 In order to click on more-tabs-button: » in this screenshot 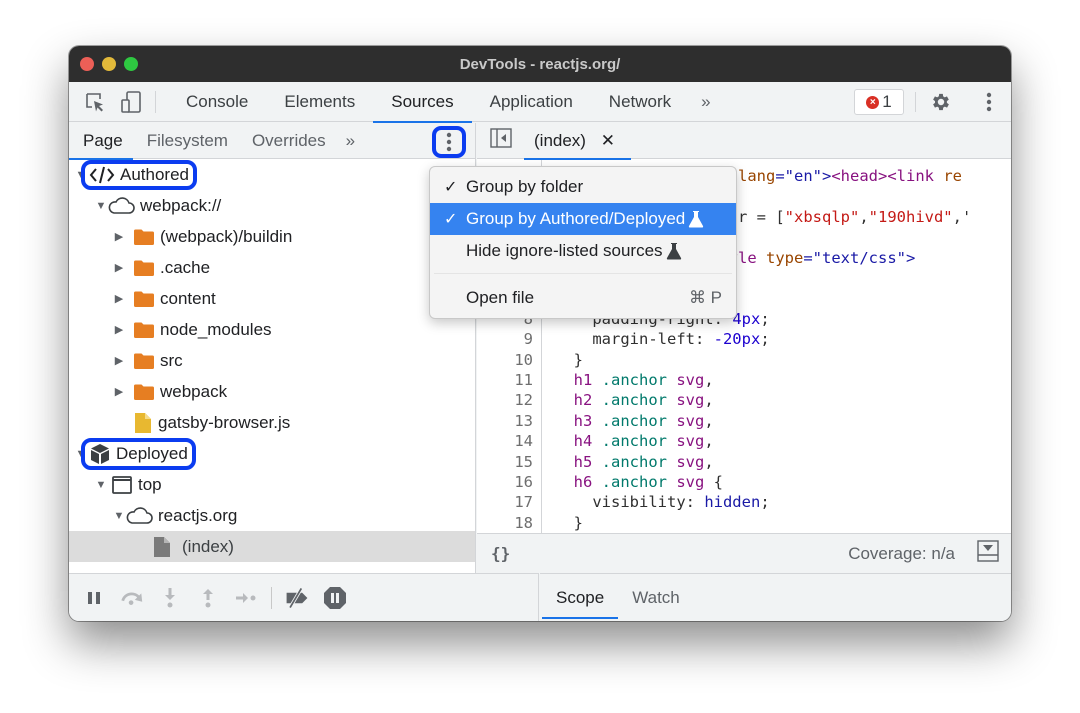, I will do `click(705, 102)`.